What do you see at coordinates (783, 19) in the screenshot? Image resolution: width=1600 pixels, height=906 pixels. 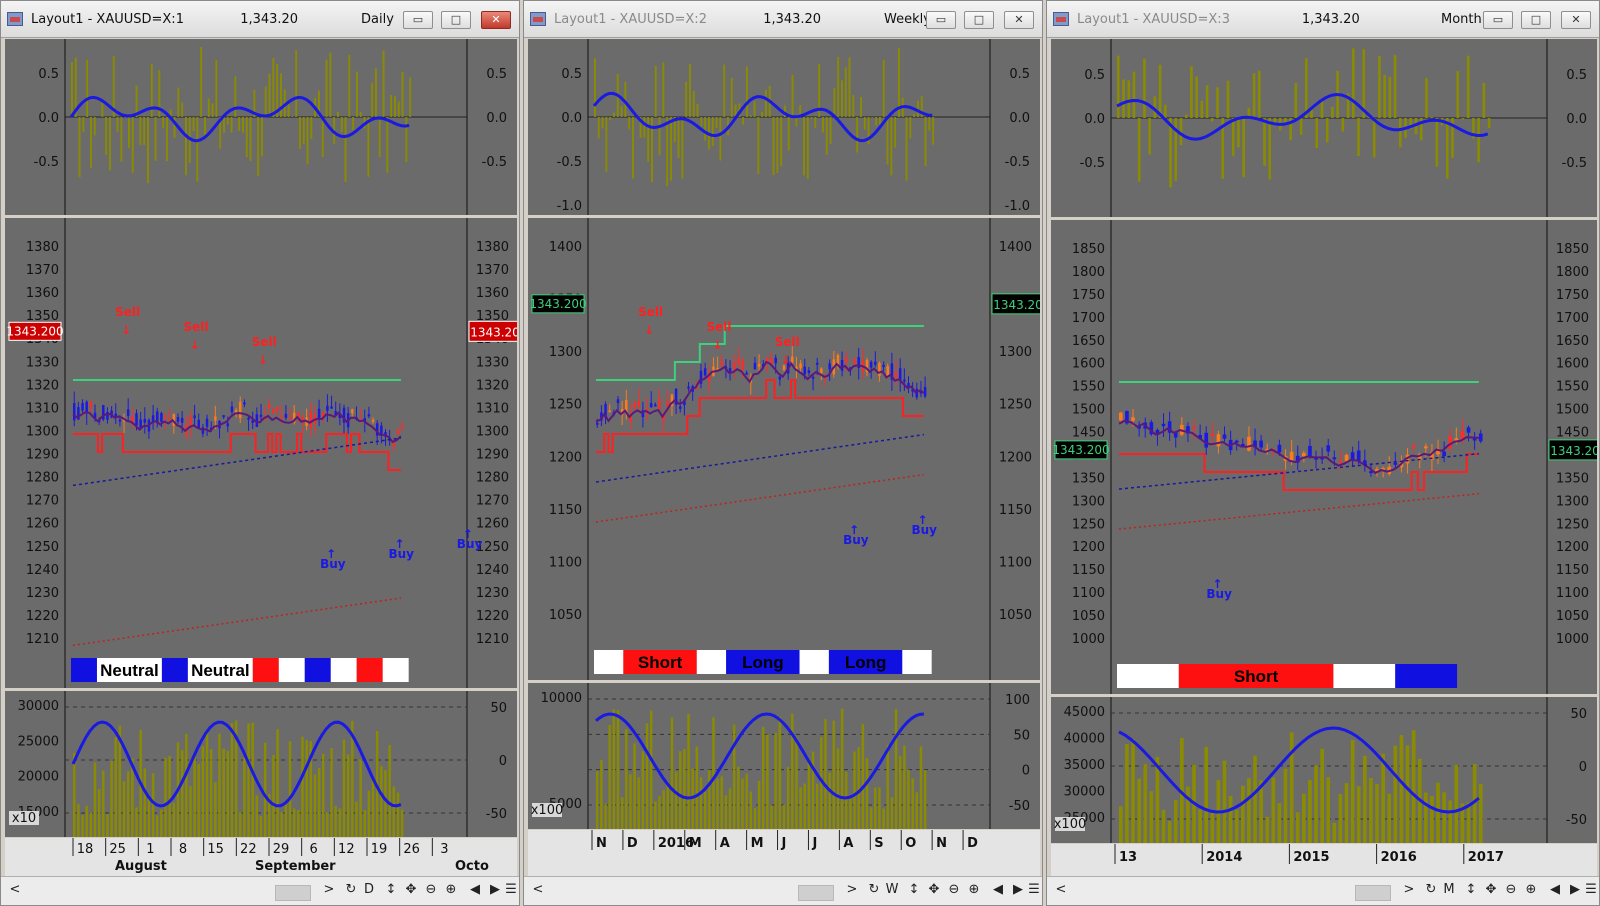 I see `title-bar: Layout1 - XAUUSD=X:2 1,343.20 Weekly ▭ □ ✕` at bounding box center [783, 19].